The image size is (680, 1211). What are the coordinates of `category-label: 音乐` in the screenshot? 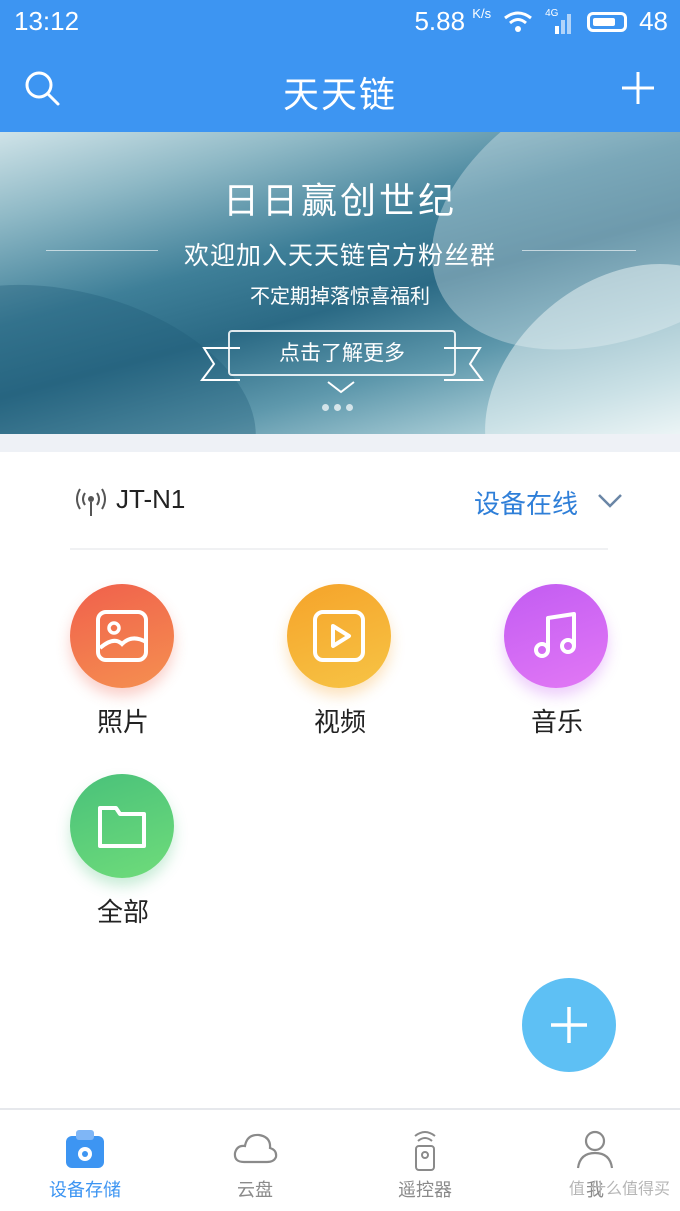 It's located at (556, 723).